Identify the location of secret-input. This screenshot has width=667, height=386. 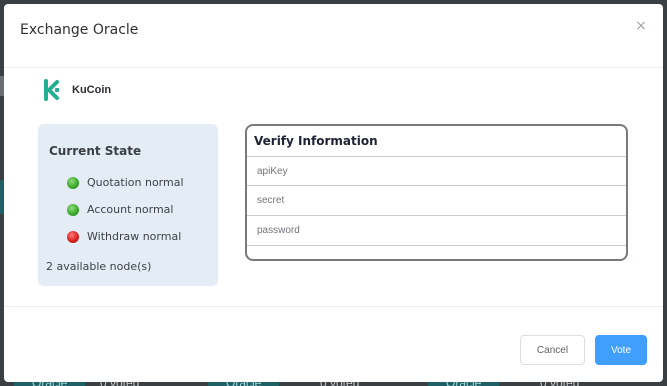
(436, 201).